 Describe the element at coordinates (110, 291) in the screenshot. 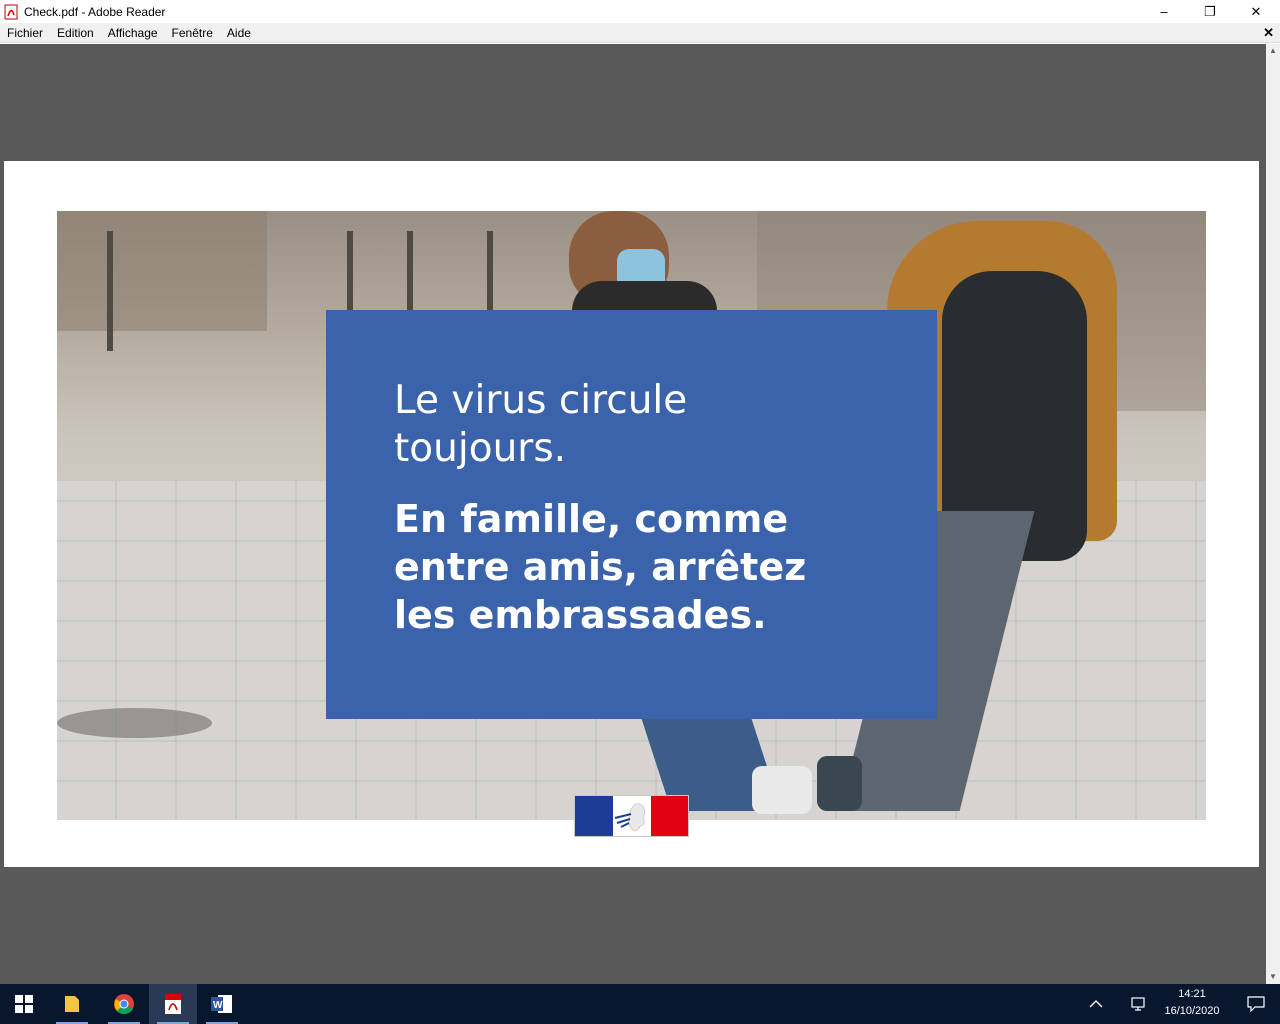

I see `background-tree` at that location.